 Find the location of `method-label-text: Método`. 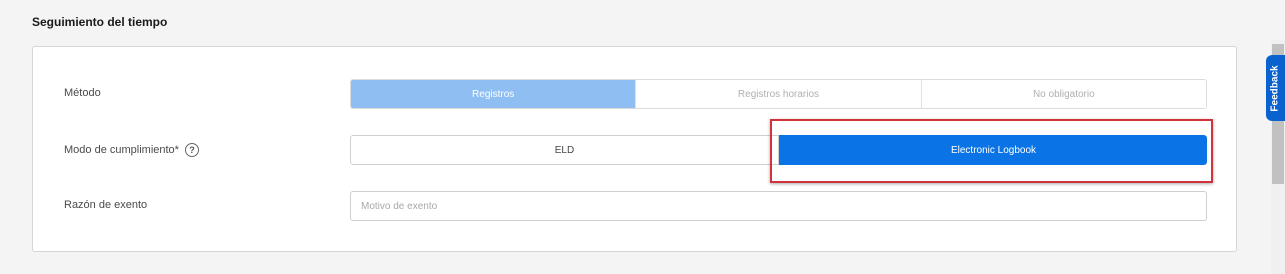

method-label-text: Método is located at coordinates (82, 93).